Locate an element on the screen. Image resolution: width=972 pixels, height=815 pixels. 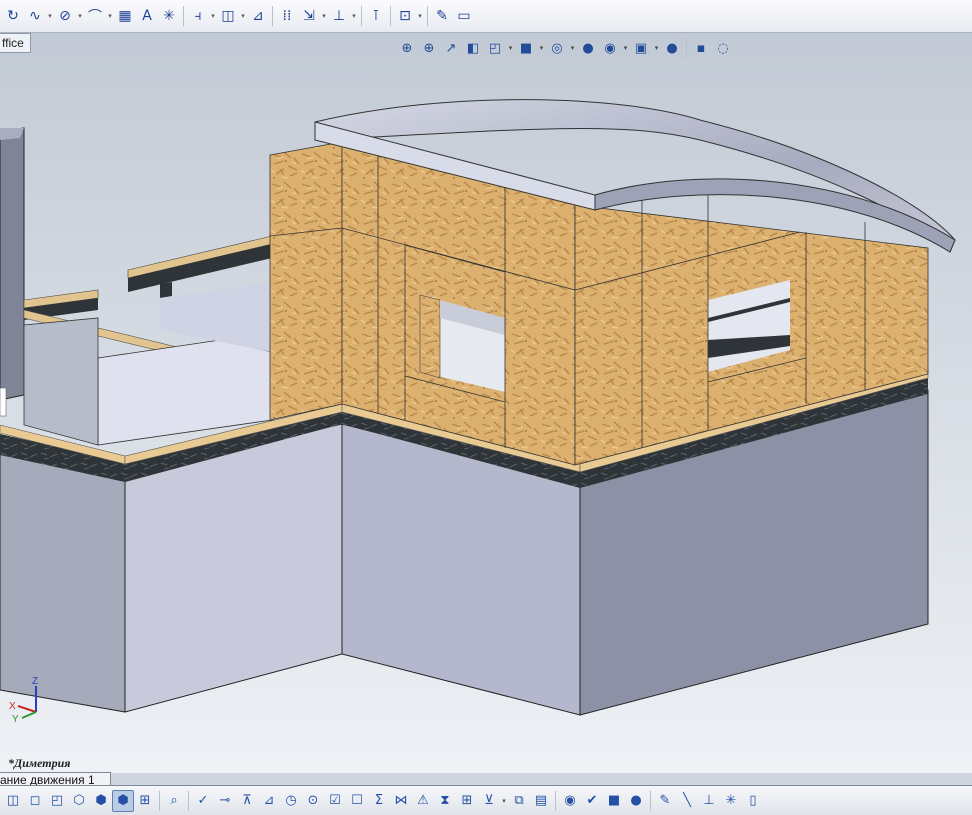
realview-button: ◌ is located at coordinates (723, 48).